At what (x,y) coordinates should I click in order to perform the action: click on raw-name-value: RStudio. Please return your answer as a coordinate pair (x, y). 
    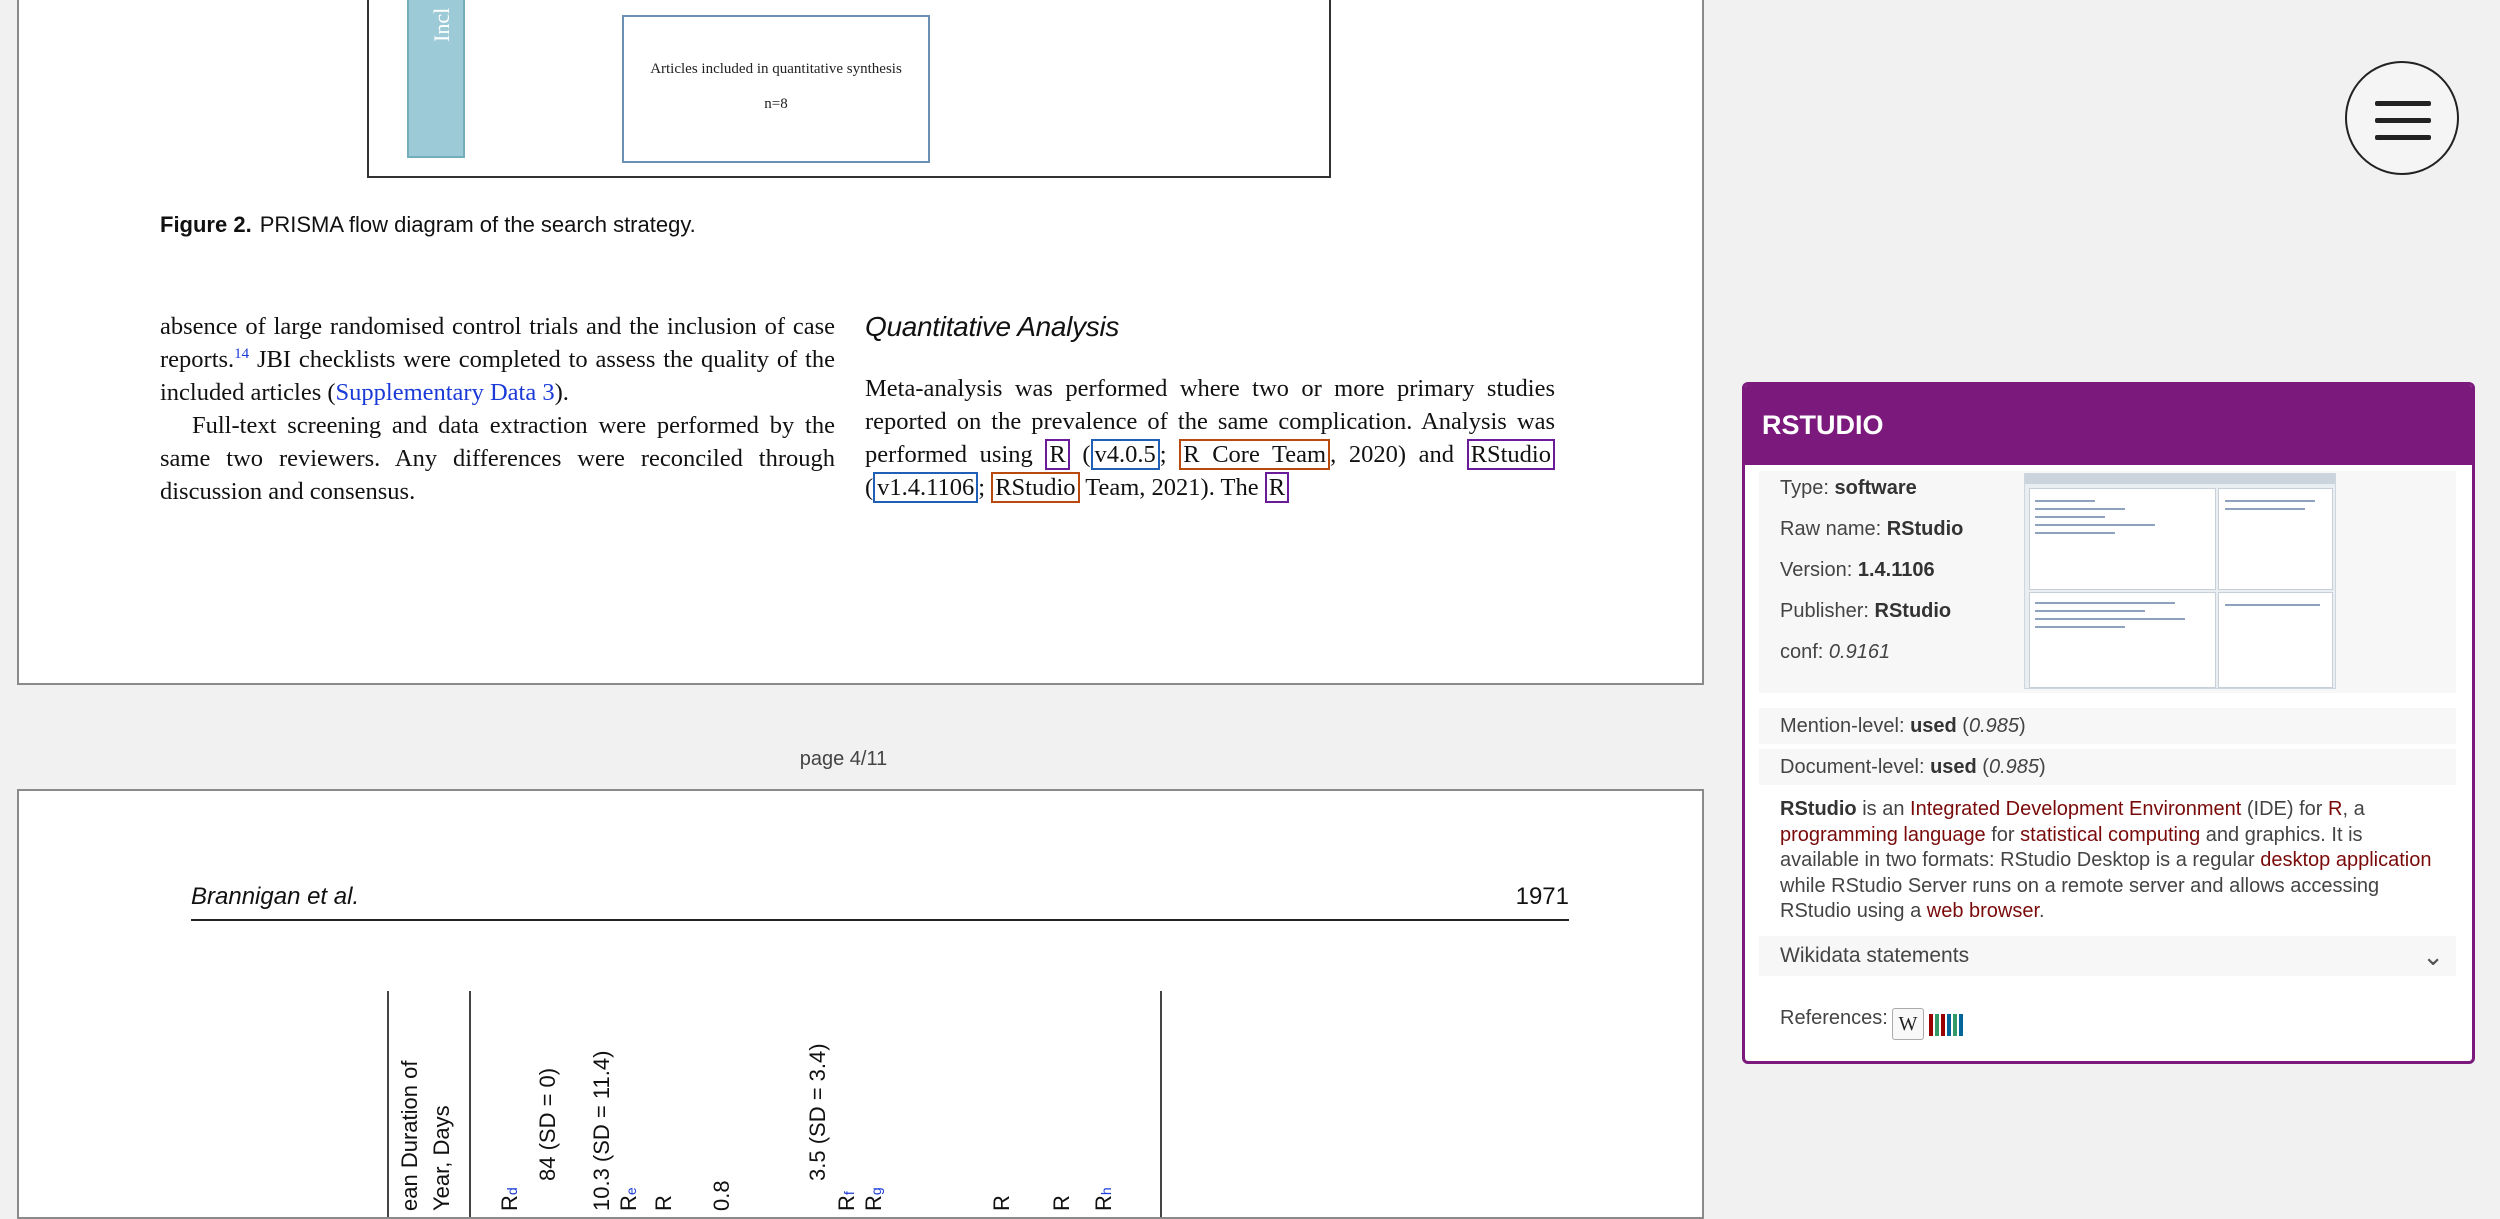
    Looking at the image, I should click on (1925, 529).